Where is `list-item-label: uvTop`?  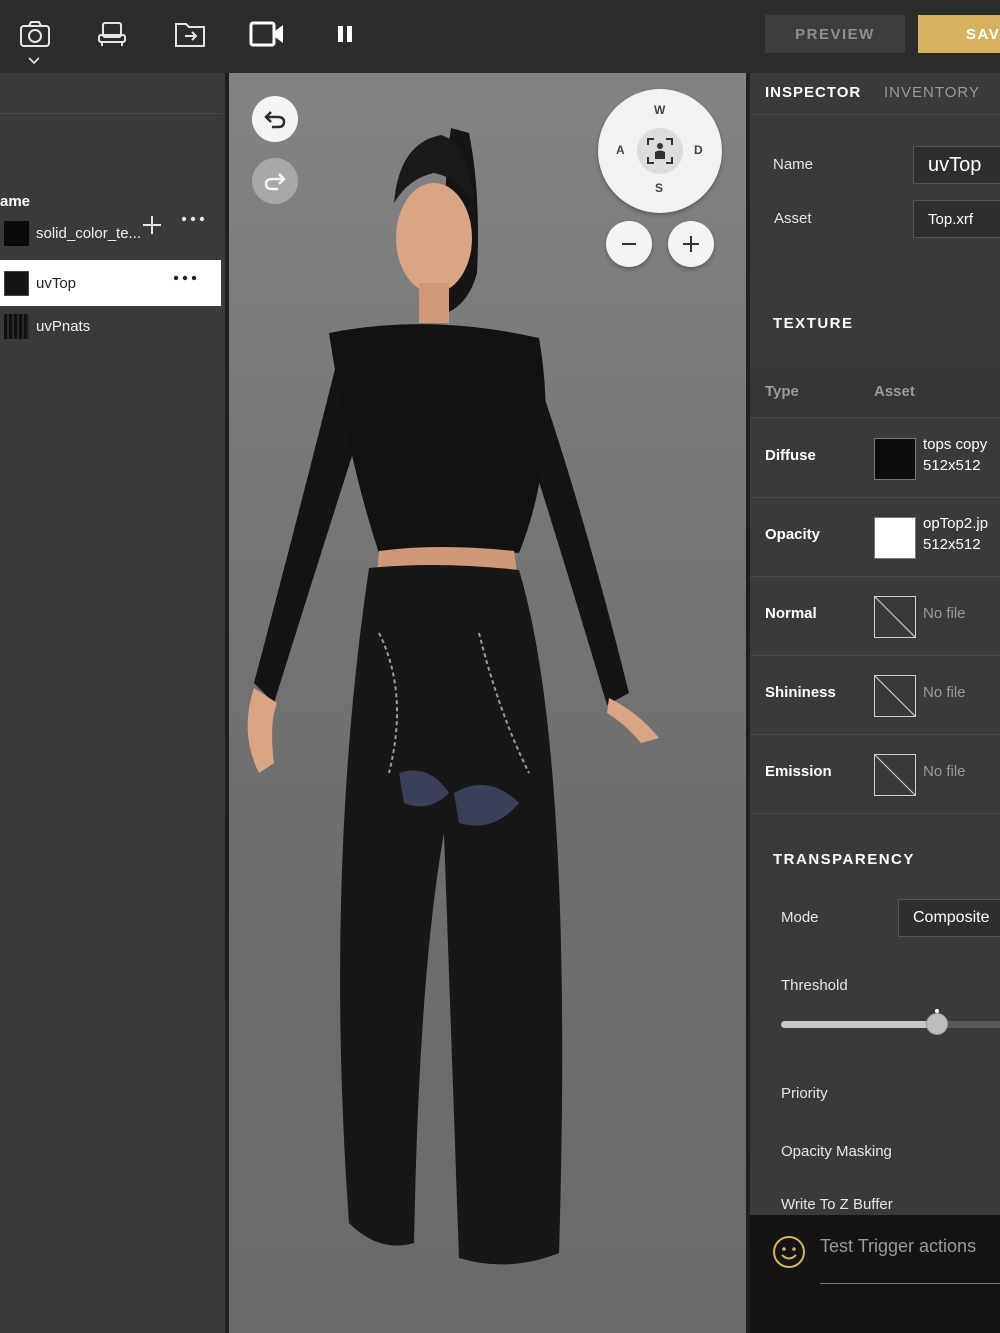
list-item-label: uvTop is located at coordinates (56, 283).